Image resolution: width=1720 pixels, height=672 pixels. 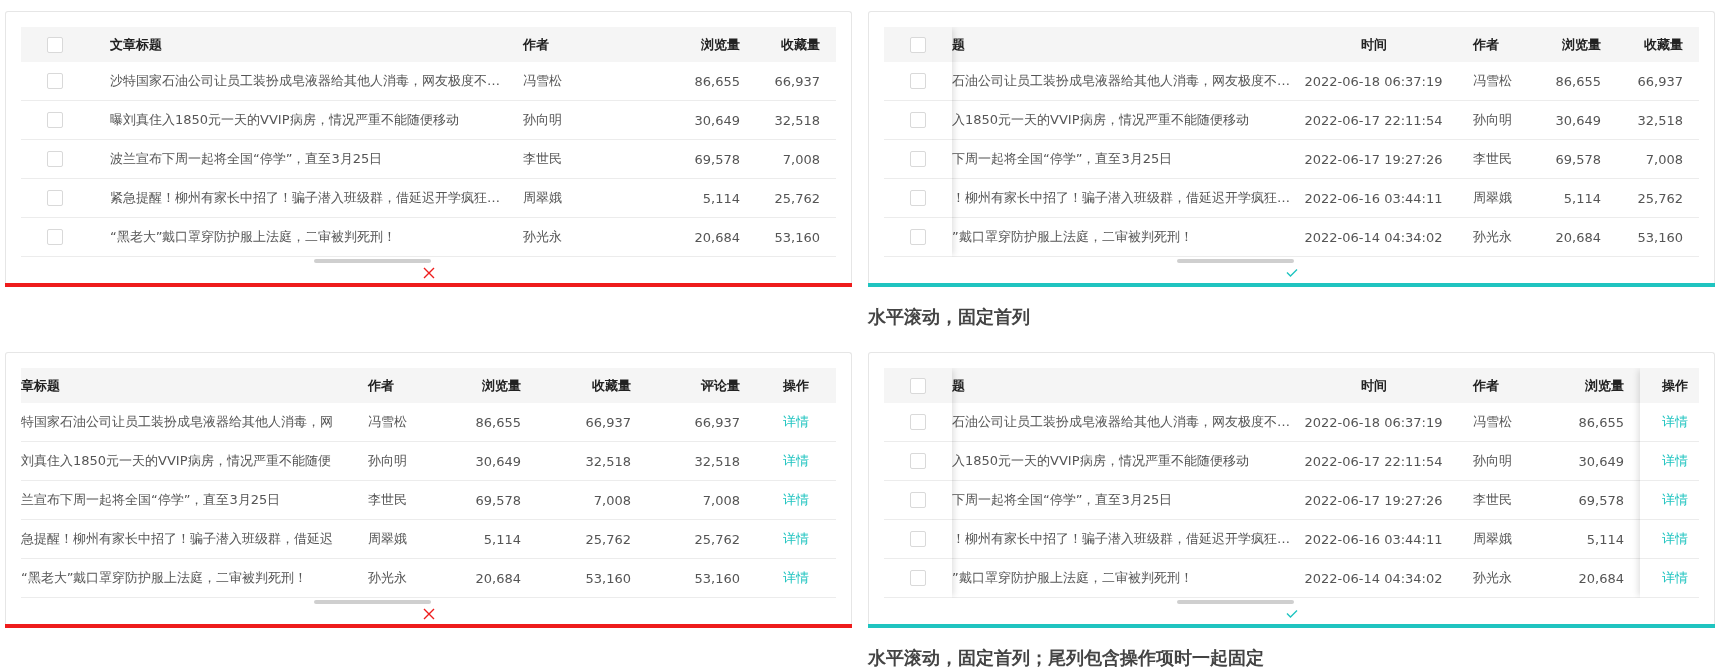 What do you see at coordinates (1100, 461) in the screenshot?
I see `table-cell: 入1850元一天的VVIP病房，情况严重不能随便移动` at bounding box center [1100, 461].